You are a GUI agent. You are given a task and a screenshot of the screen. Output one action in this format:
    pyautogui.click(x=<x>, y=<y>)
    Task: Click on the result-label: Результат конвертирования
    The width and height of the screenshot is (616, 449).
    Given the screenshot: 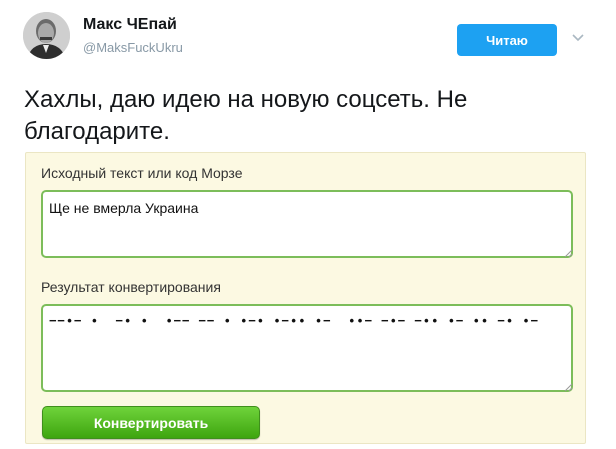 What is the action you would take?
    pyautogui.click(x=131, y=287)
    